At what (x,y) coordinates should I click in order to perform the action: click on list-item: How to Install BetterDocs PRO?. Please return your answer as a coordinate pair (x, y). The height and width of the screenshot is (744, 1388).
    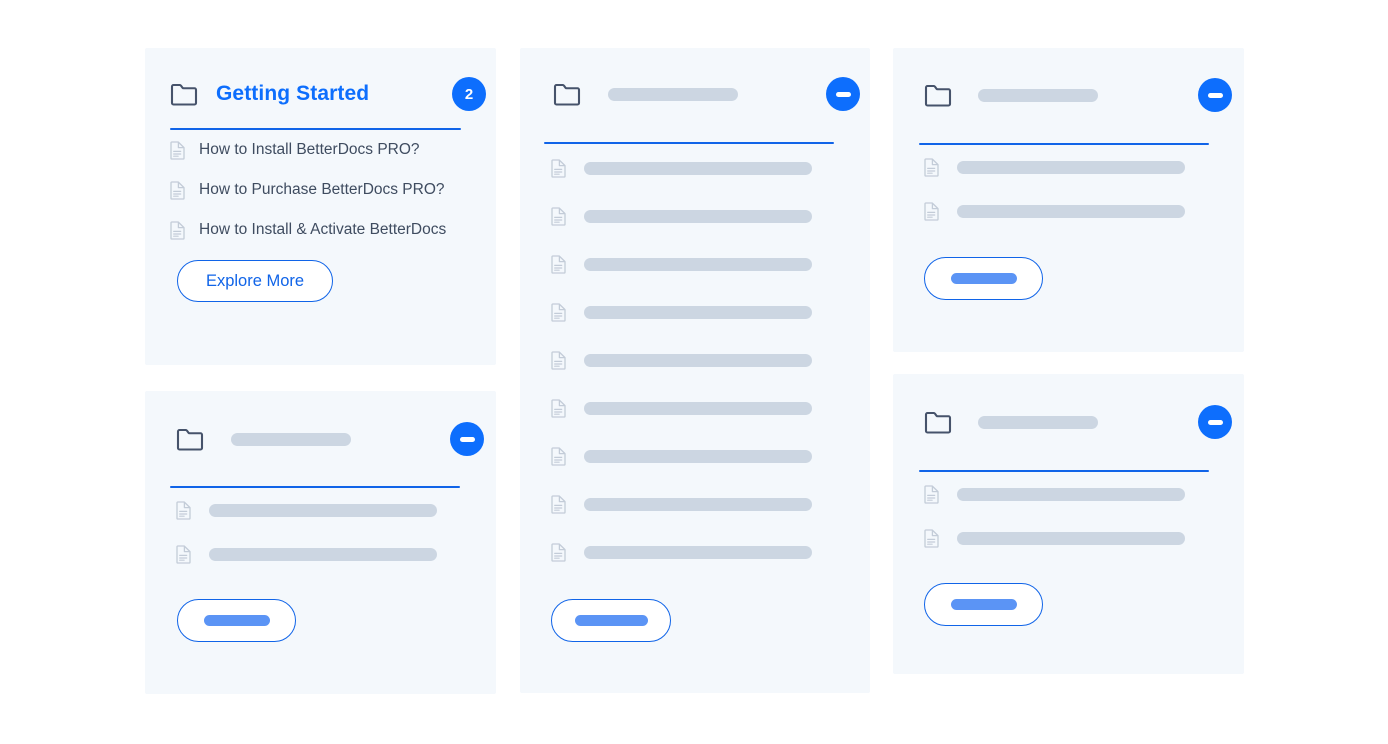
    Looking at the image, I should click on (333, 150).